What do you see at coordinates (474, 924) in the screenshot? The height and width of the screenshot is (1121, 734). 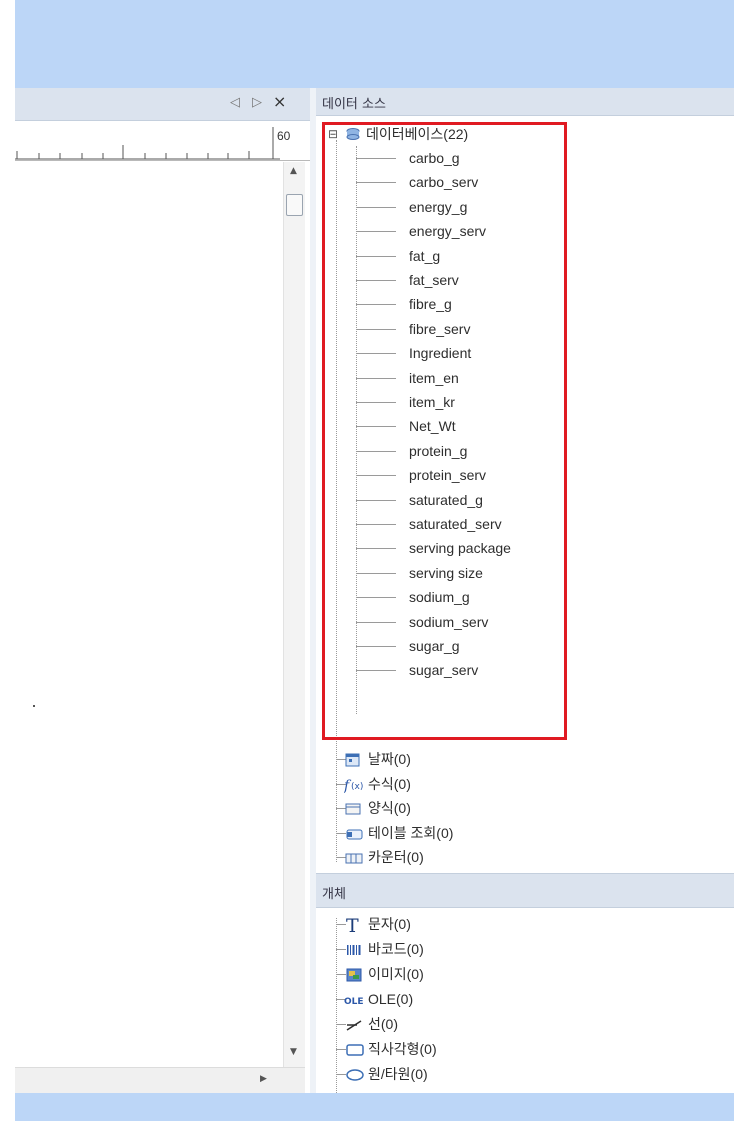 I see `tree-item: T 문자(0)` at bounding box center [474, 924].